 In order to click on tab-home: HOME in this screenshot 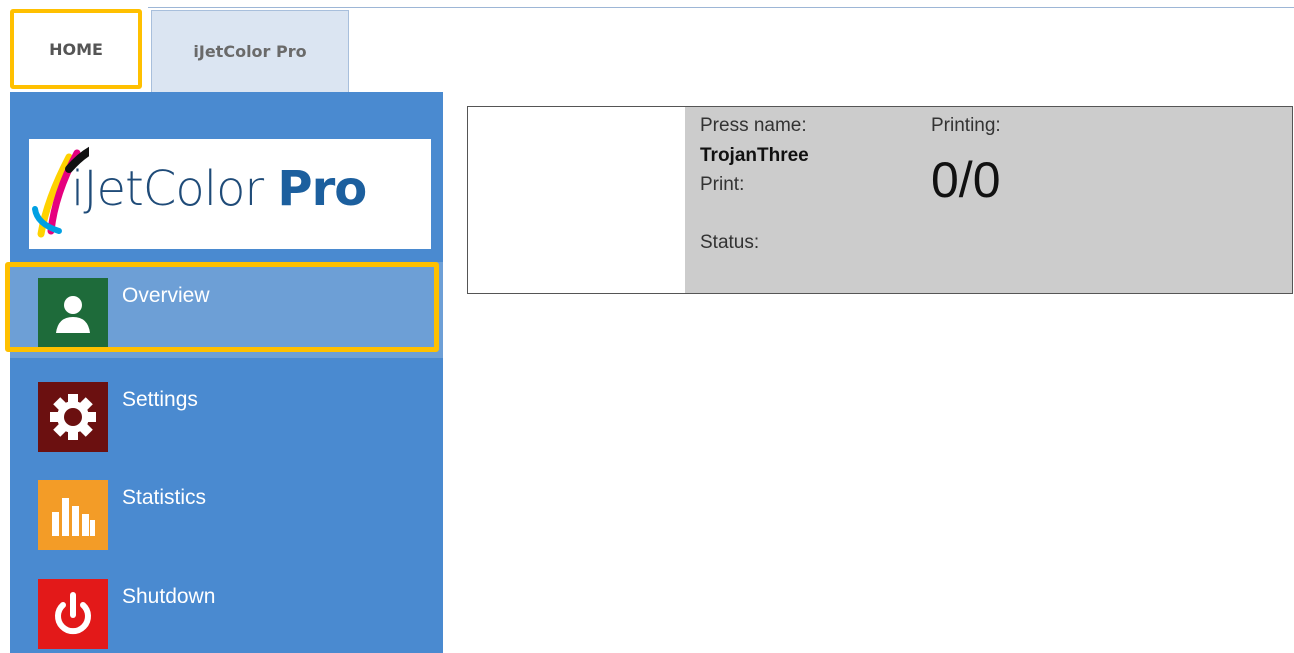, I will do `click(76, 49)`.